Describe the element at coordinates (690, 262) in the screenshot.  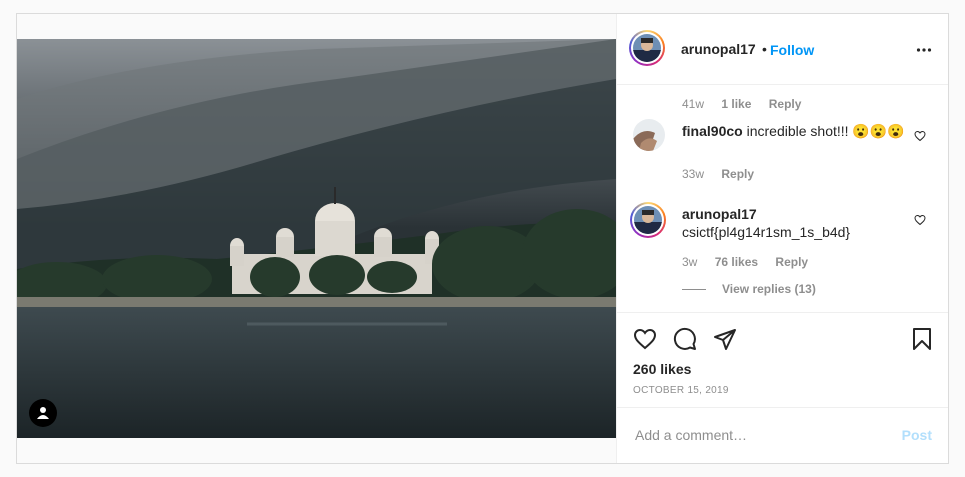
I see `comment-time: 3w` at that location.